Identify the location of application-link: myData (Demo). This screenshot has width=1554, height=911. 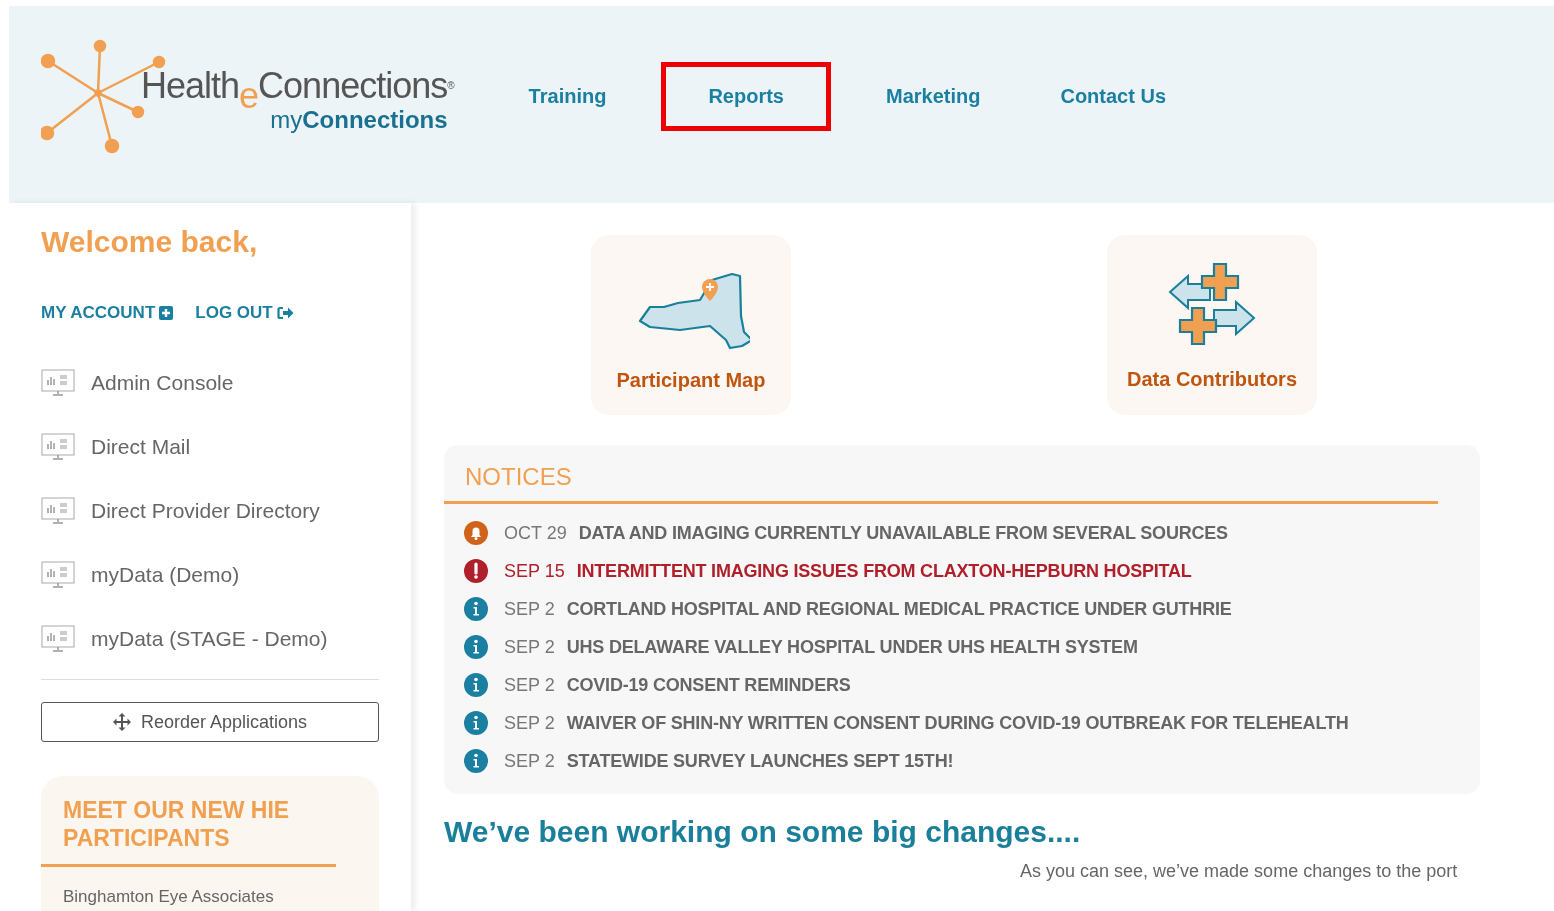
(210, 575).